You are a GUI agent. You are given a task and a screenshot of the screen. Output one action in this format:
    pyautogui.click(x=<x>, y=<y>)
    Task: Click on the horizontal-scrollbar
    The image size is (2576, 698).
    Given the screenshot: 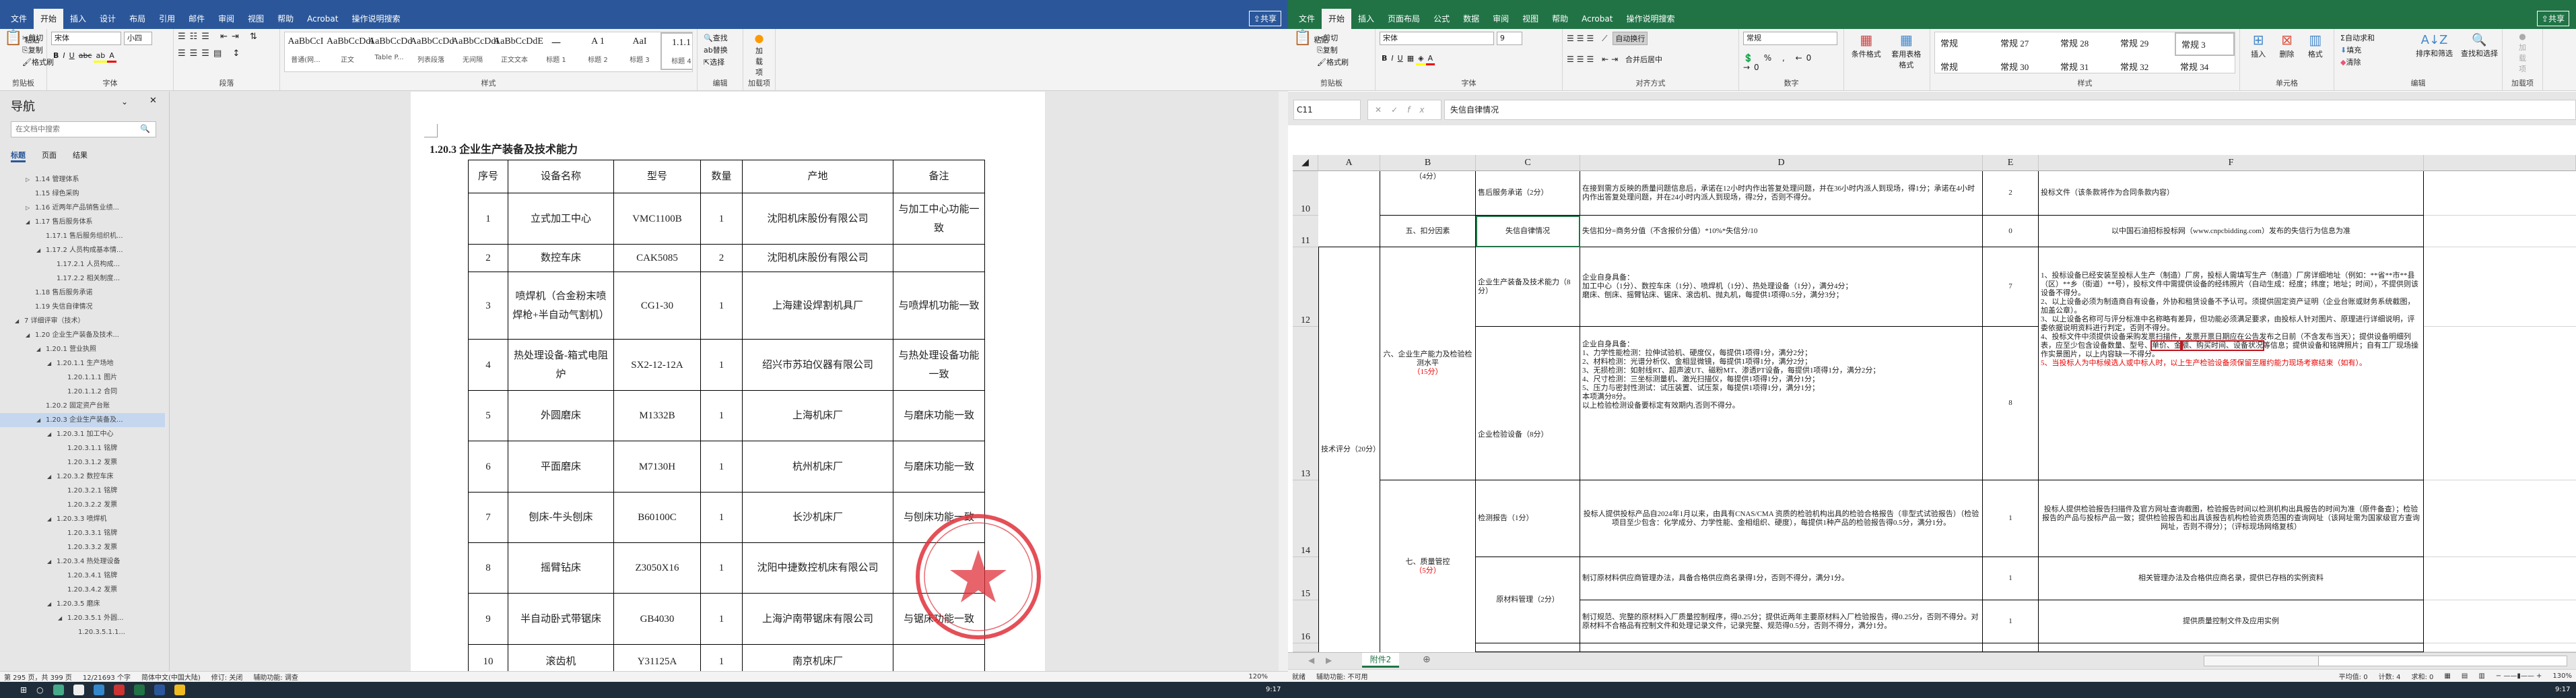 What is the action you would take?
    pyautogui.click(x=2385, y=661)
    